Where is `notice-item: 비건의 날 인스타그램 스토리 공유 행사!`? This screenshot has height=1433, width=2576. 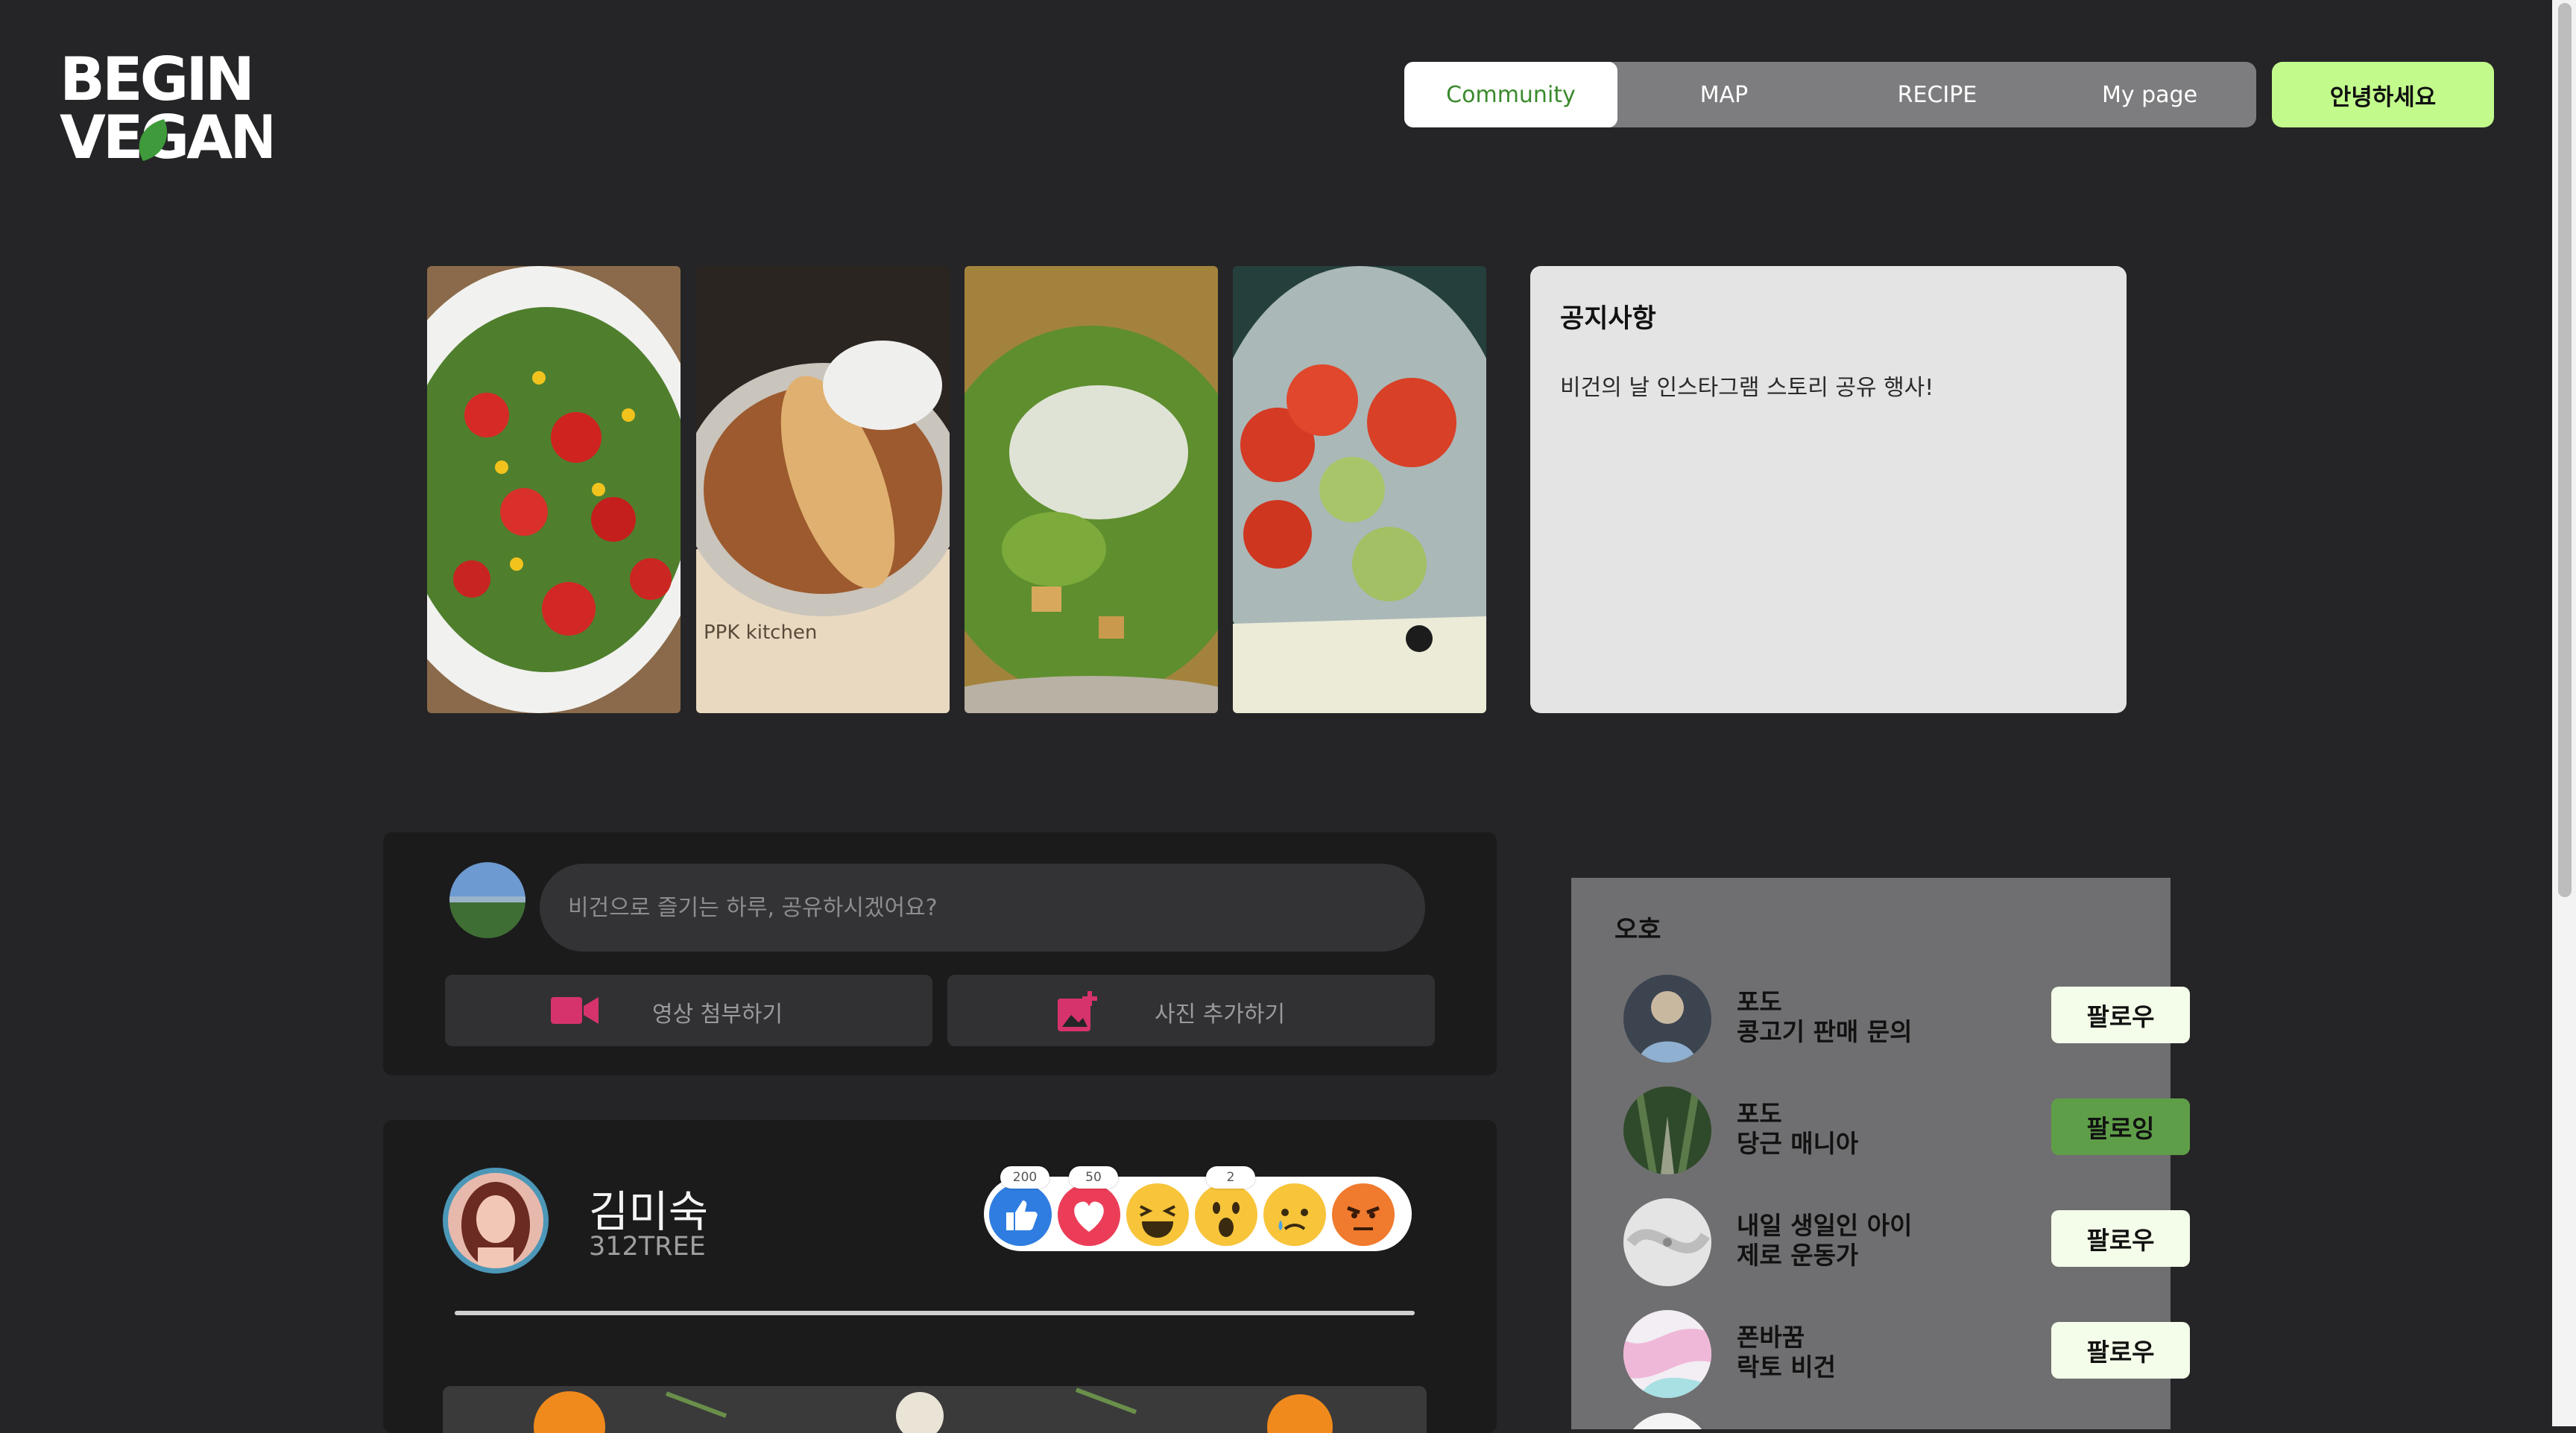
notice-item: 비건의 날 인스타그램 스토리 공유 행사! is located at coordinates (1747, 385).